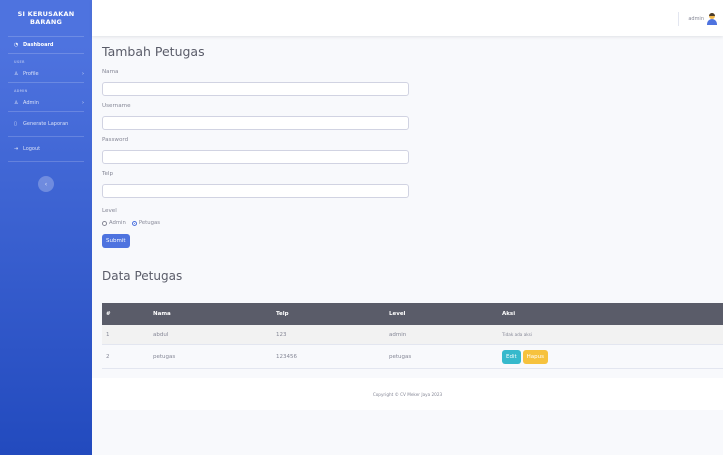 This screenshot has width=723, height=455. I want to click on password-input, so click(255, 157).